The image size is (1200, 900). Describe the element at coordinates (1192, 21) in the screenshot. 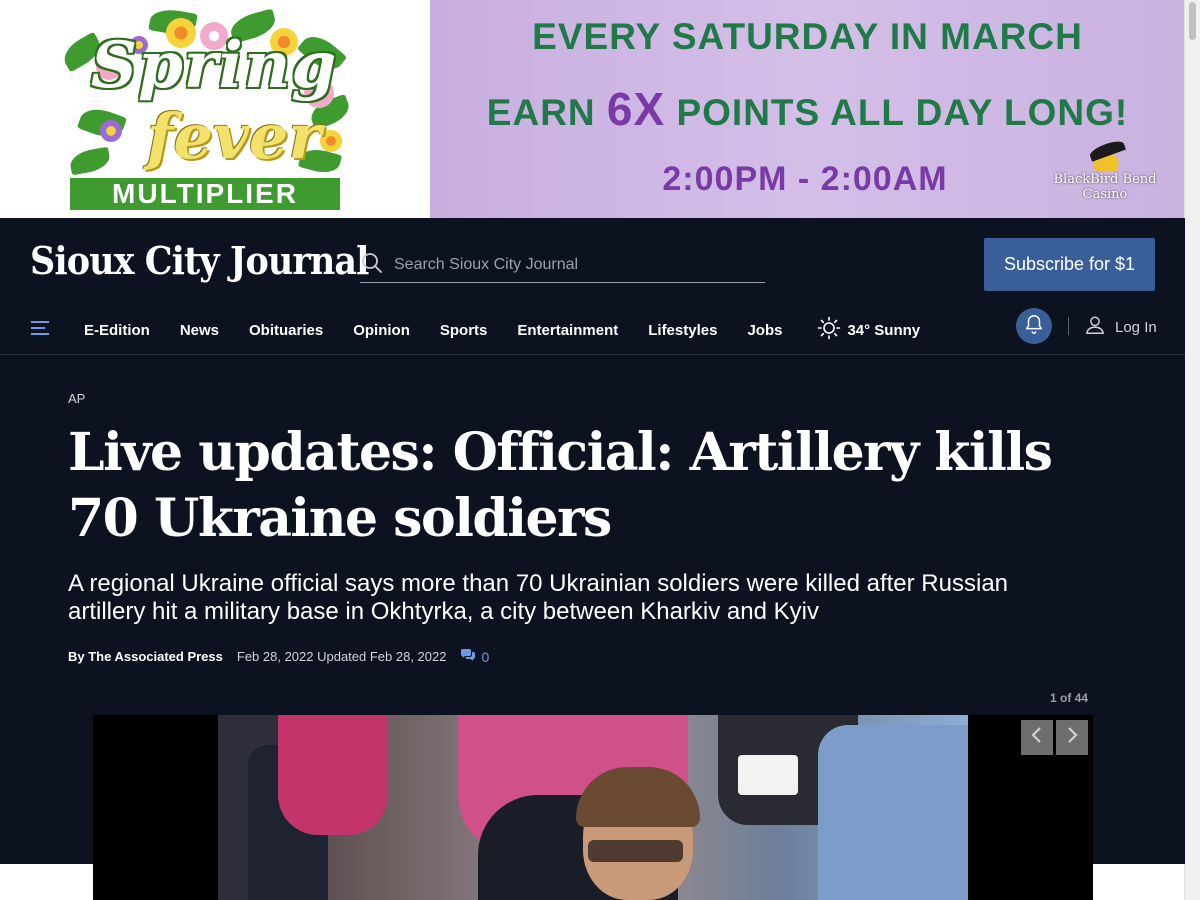

I see `scrollbar-thumb` at that location.